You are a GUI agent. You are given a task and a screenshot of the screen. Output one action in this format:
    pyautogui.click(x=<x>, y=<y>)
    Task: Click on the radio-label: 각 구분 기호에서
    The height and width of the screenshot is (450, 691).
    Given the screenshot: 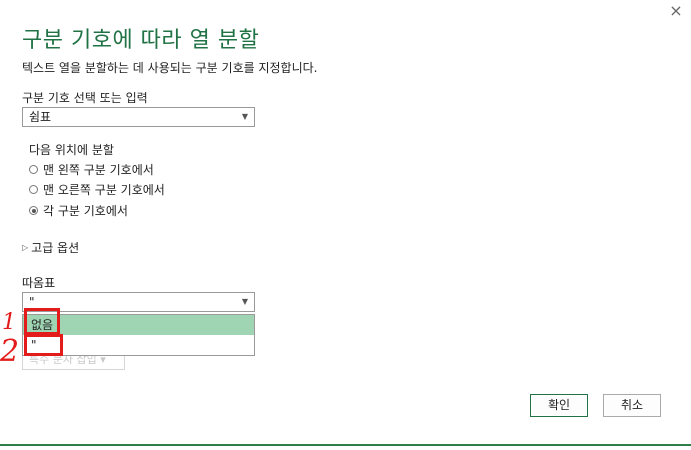 What is the action you would take?
    pyautogui.click(x=85, y=211)
    